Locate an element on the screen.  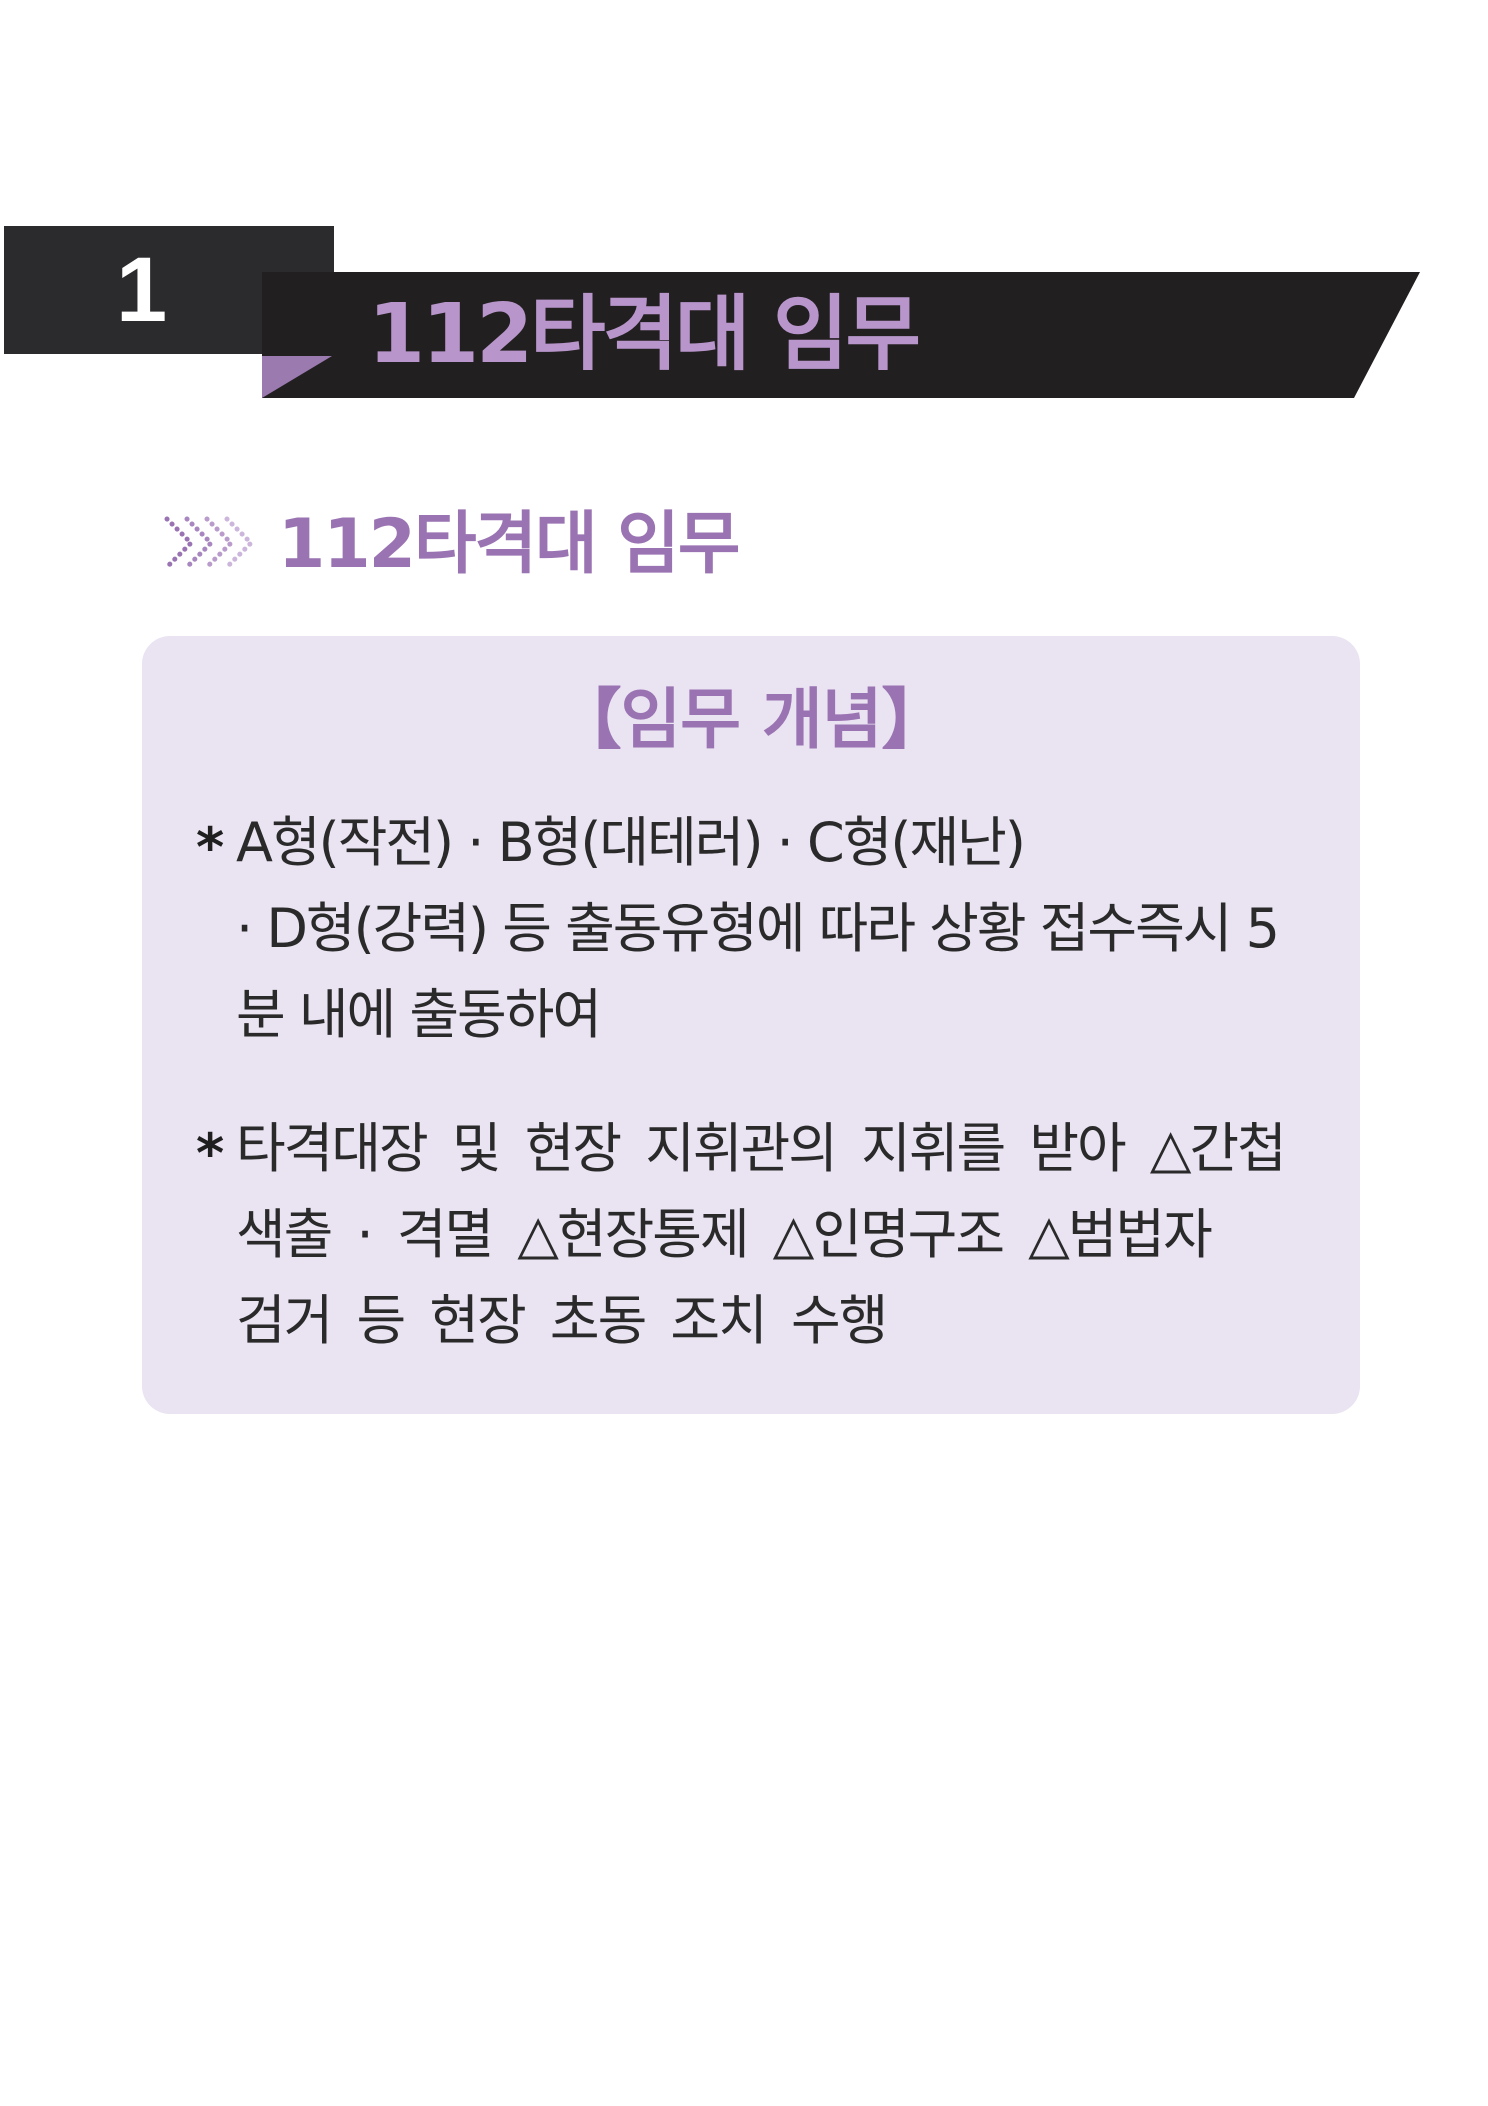
bullet-1-line-1: A형(작전) · B형(대테러) · C형(재난) is located at coordinates (631, 842).